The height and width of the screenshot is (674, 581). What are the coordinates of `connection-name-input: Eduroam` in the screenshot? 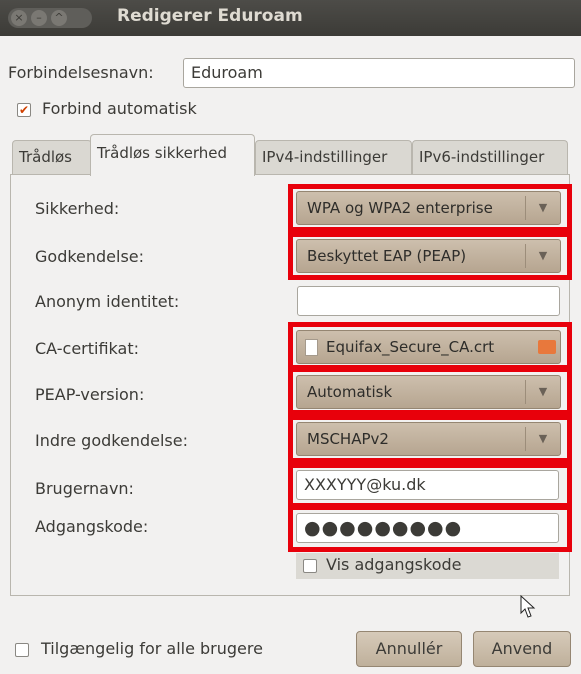 It's located at (379, 73).